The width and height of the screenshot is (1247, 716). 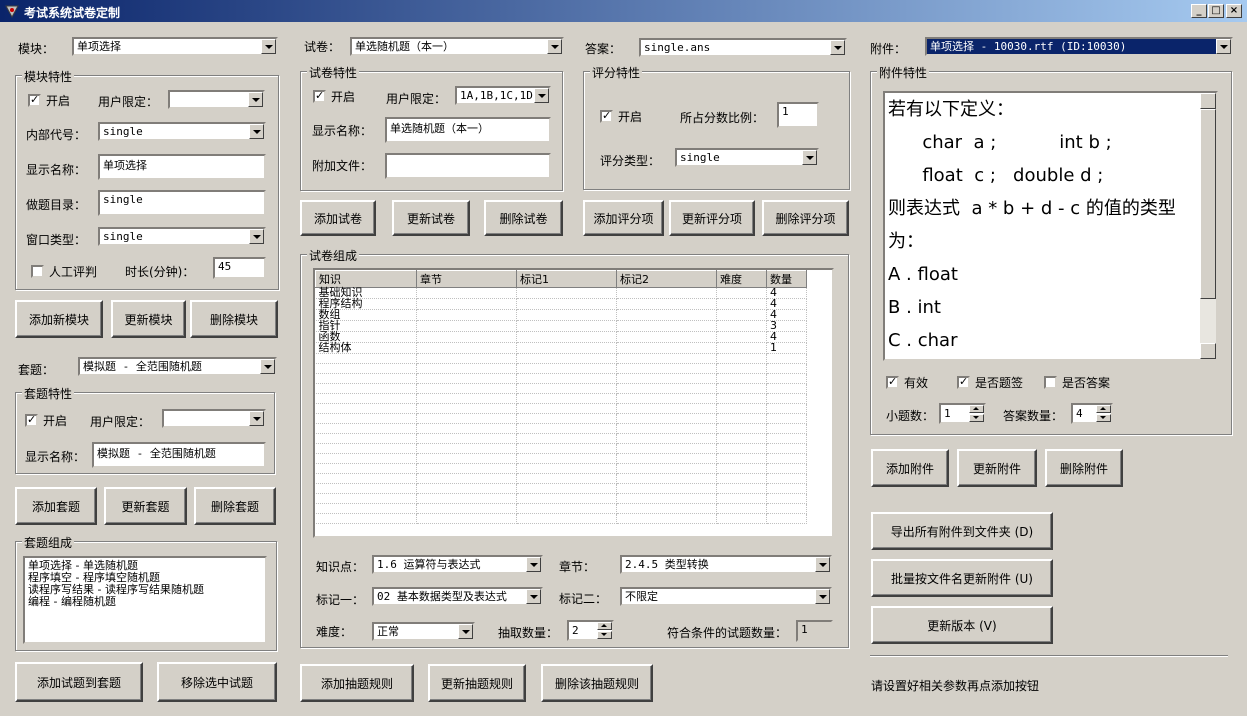 I want to click on knowledge-combo: 1.6 运算符与表达式, so click(x=457, y=564).